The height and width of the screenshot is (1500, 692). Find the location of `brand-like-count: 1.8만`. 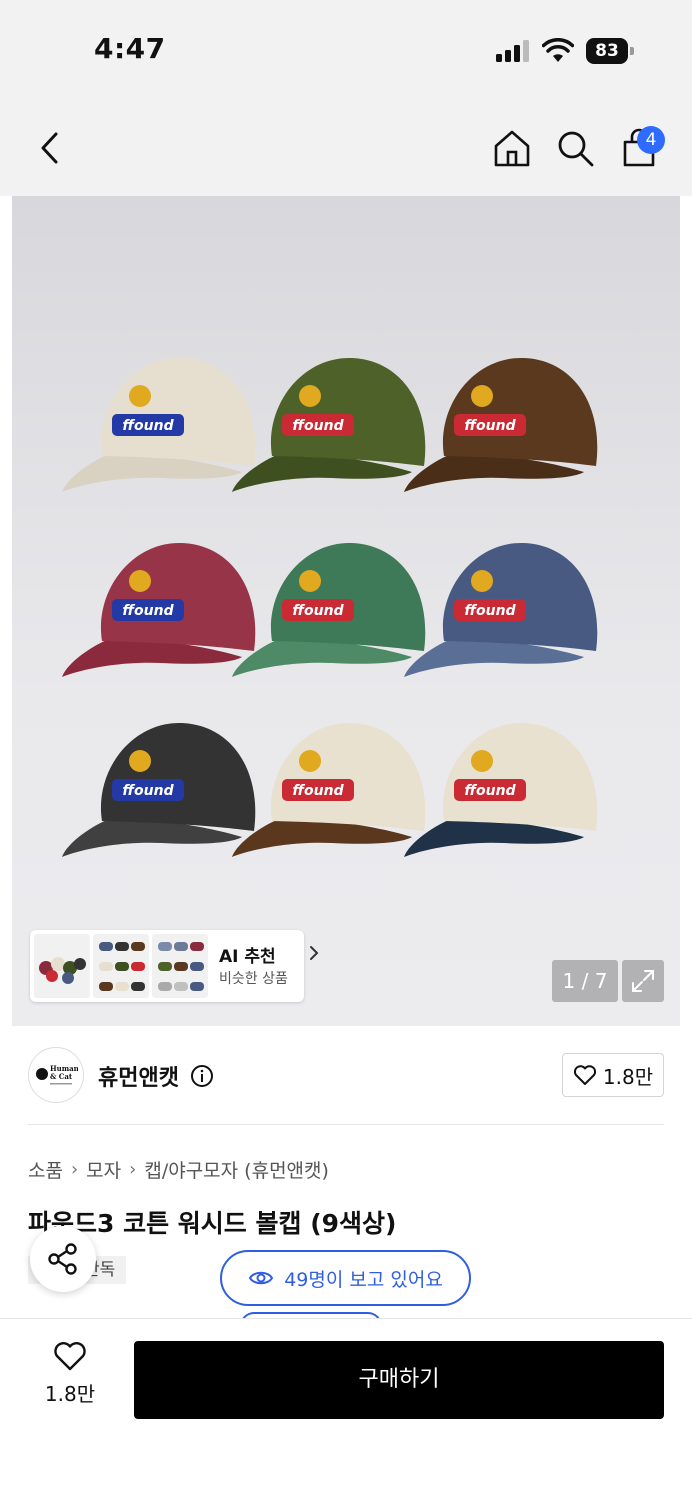

brand-like-count: 1.8만 is located at coordinates (628, 1076).